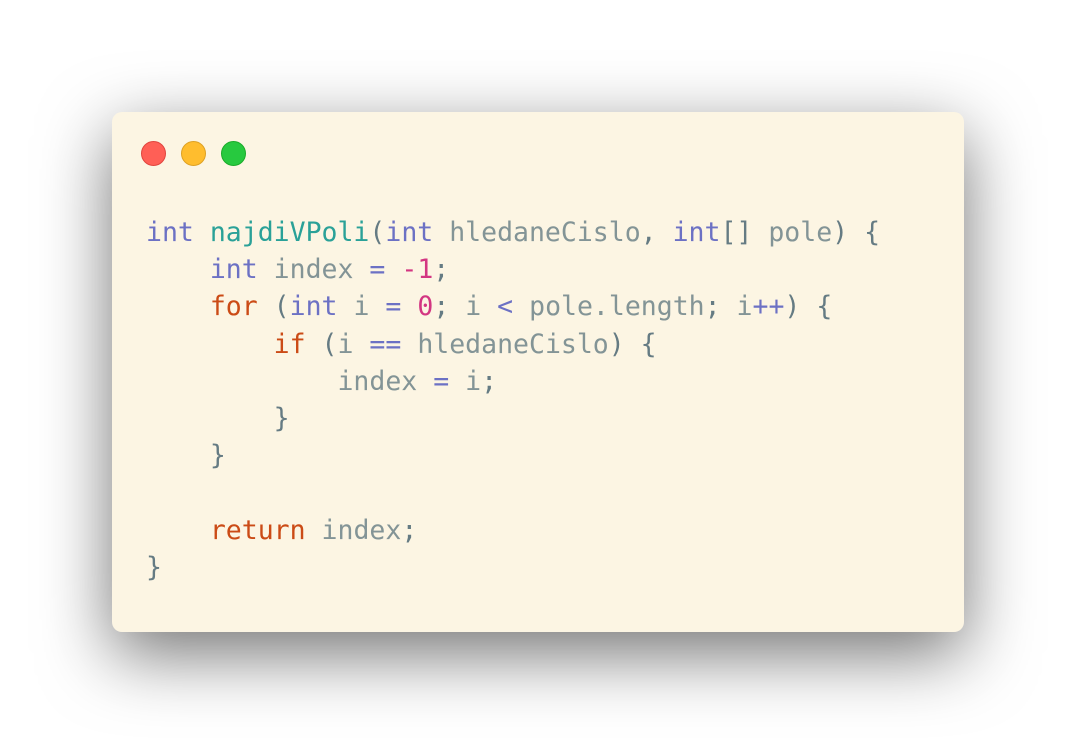 The width and height of the screenshot is (1076, 744). What do you see at coordinates (425, 307) in the screenshot?
I see `code-token: 0` at bounding box center [425, 307].